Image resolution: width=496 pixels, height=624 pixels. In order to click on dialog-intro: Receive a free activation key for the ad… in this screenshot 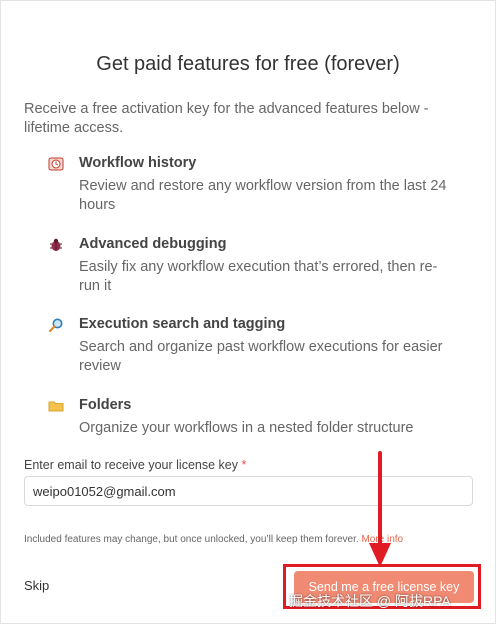, I will do `click(226, 118)`.